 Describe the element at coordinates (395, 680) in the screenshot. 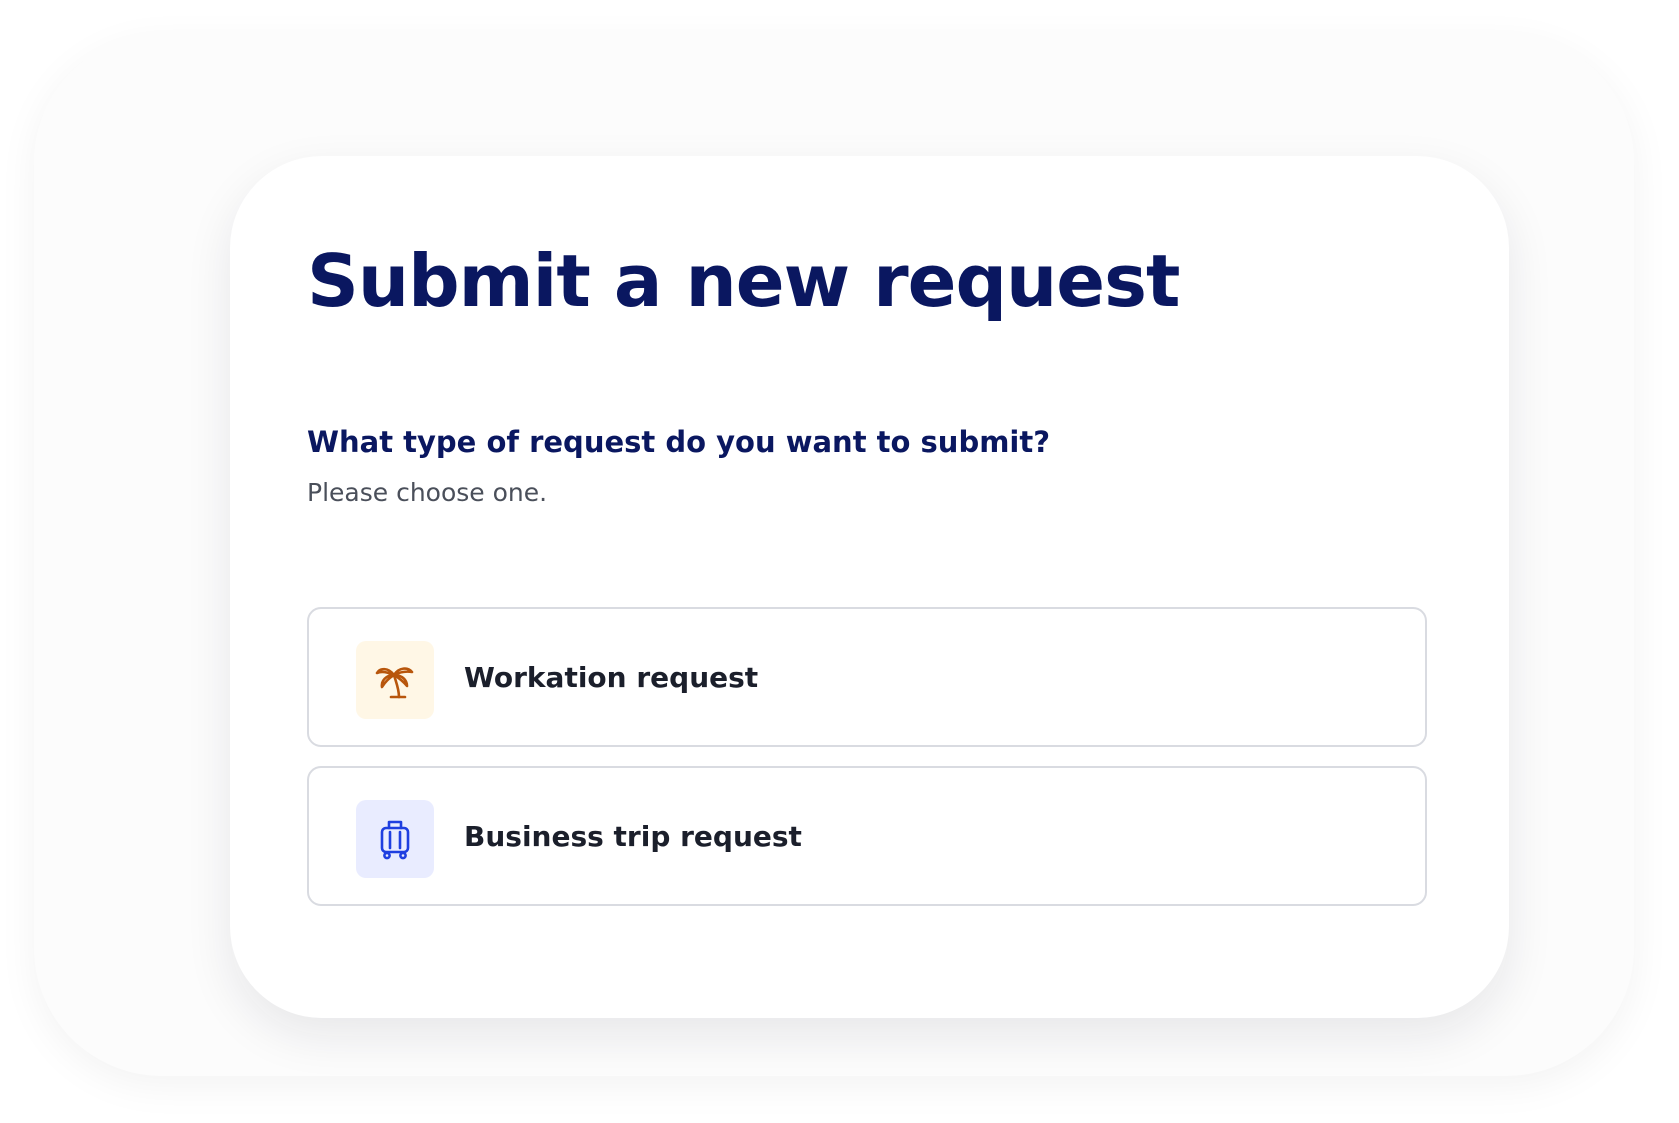

I see `palm-tree-icon` at that location.